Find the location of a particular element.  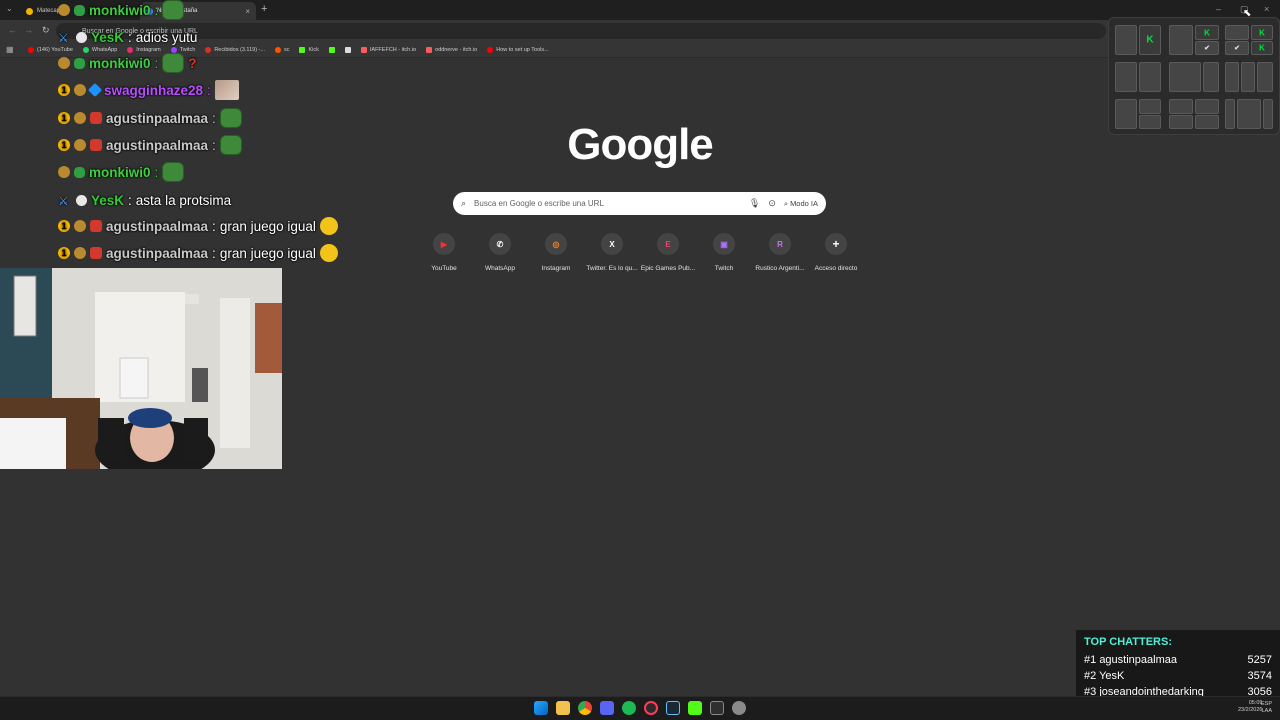

unity-icon is located at coordinates (347, 49).